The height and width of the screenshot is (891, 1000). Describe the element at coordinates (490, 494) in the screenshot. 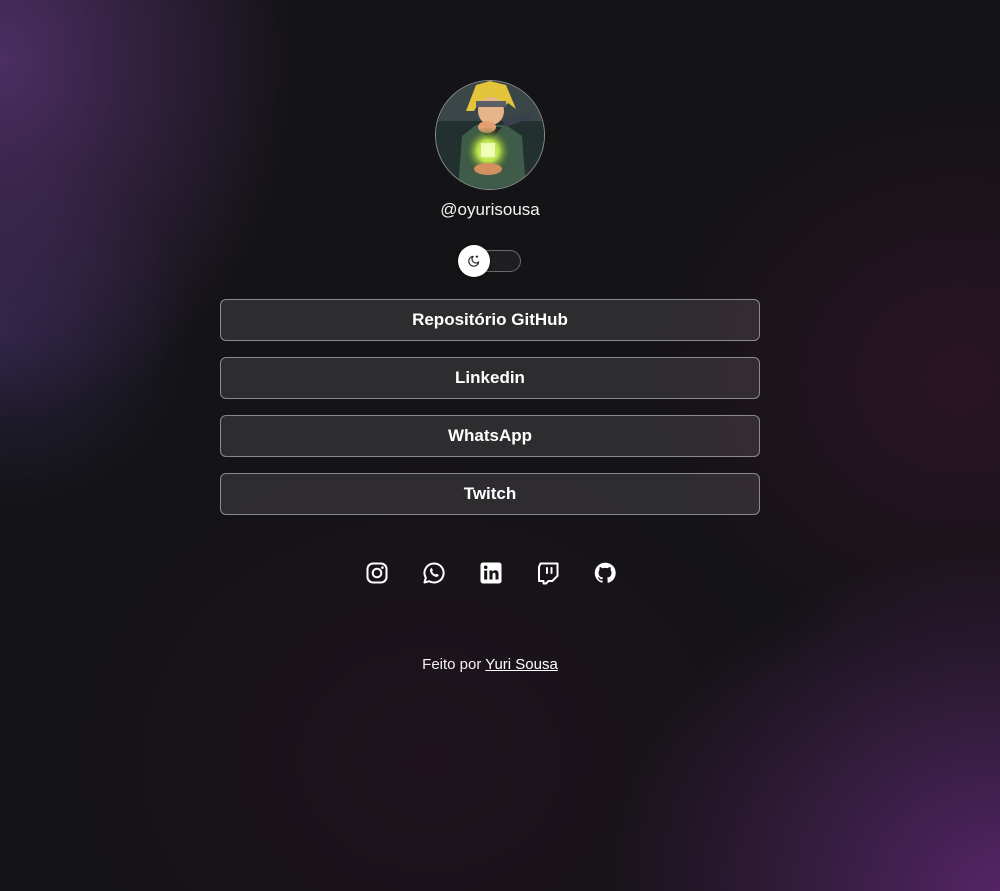

I see `twitch-link-button: Twitch` at that location.